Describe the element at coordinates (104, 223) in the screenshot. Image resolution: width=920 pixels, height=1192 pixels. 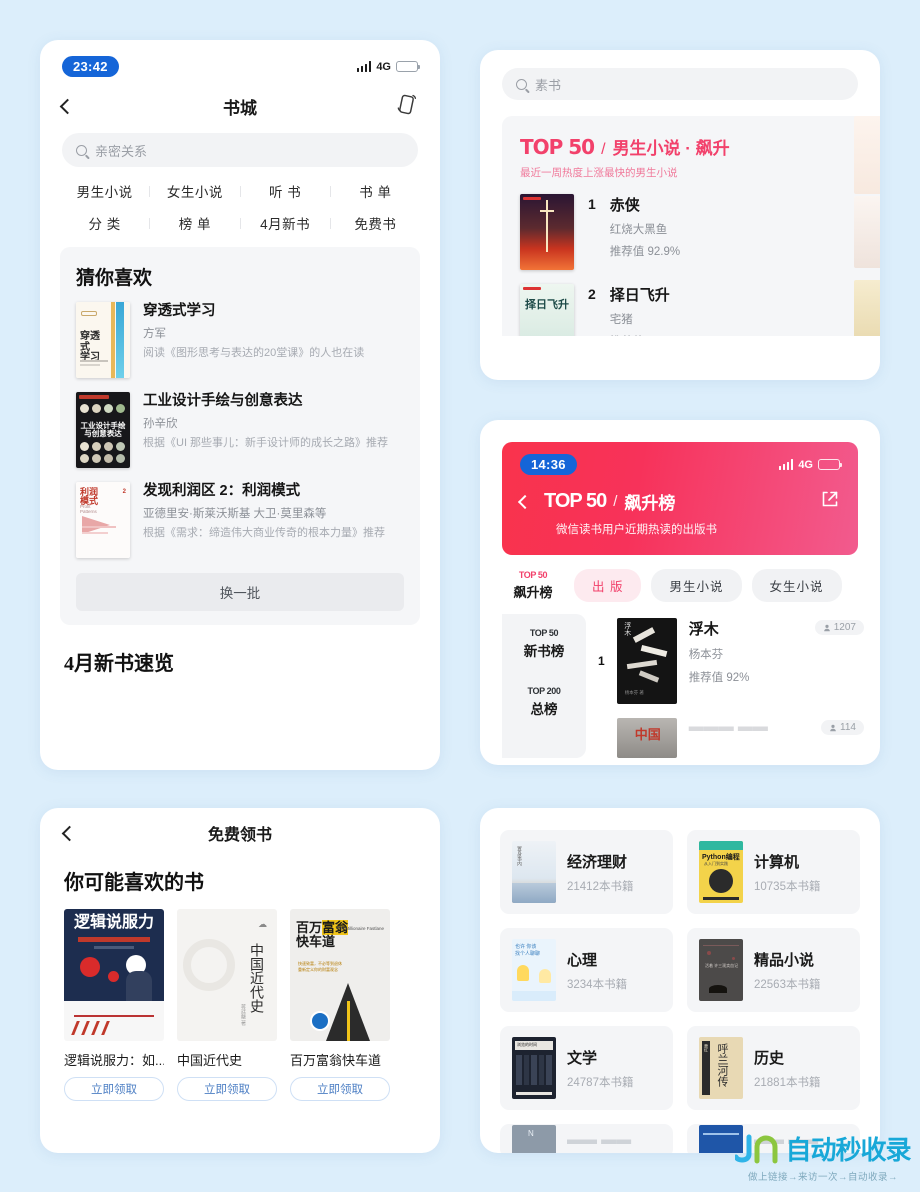
I see `catnav-classify: 分 类` at that location.